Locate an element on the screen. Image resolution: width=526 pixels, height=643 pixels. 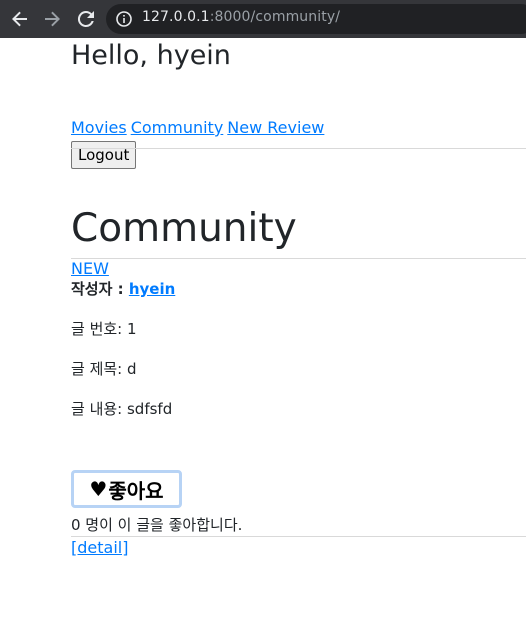
author-label: 작성자 : is located at coordinates (100, 289).